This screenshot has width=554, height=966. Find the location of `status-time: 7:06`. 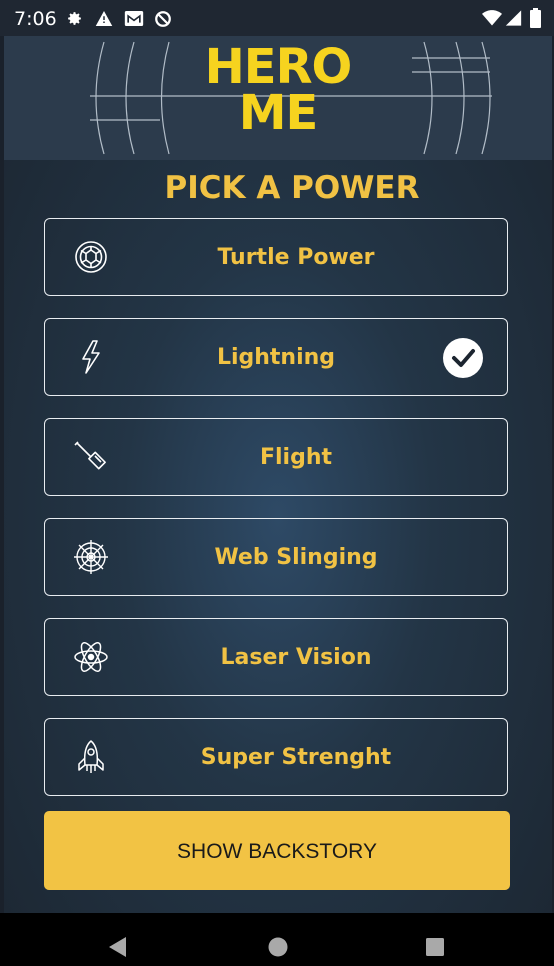

status-time: 7:06 is located at coordinates (35, 19).